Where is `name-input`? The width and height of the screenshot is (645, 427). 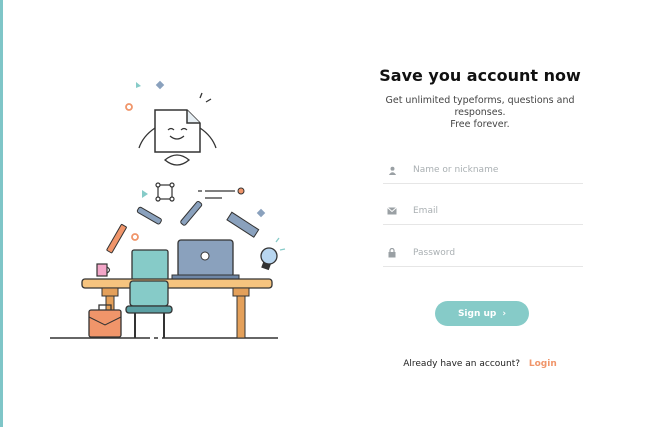 name-input is located at coordinates (495, 170).